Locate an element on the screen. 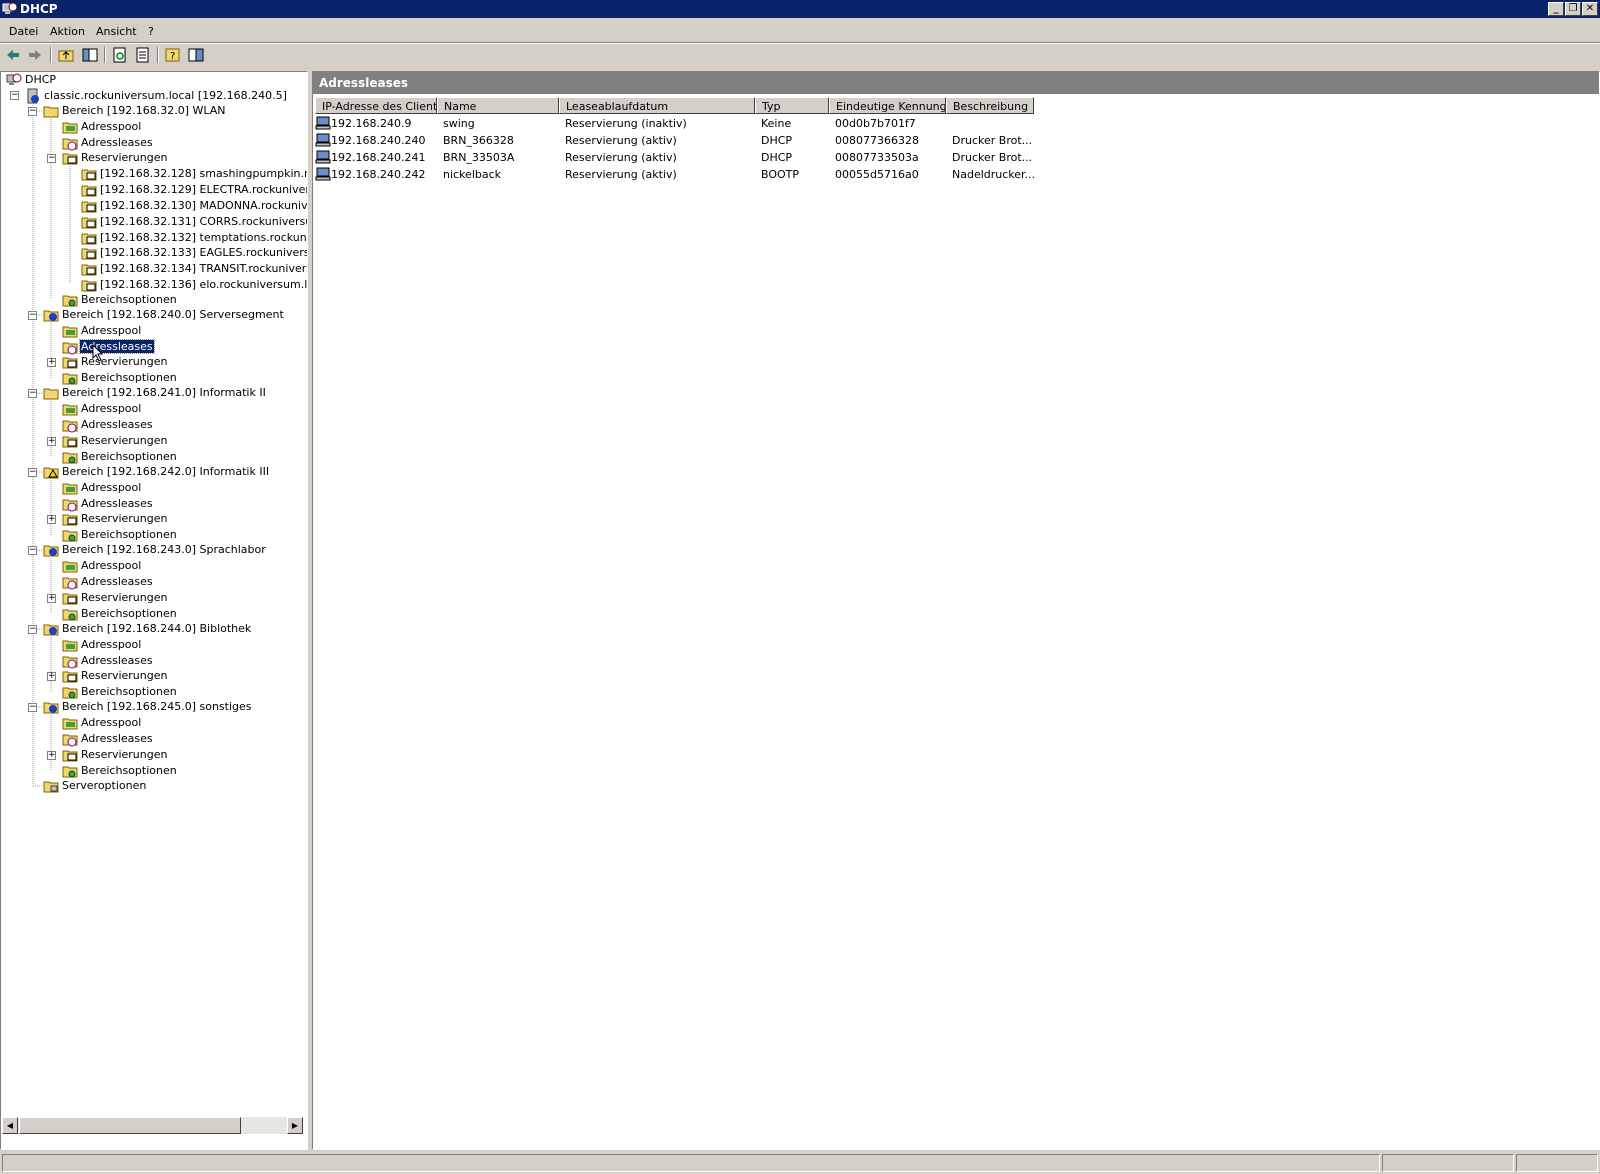 This screenshot has height=1174, width=1600. close-button: ✕ is located at coordinates (1590, 9).